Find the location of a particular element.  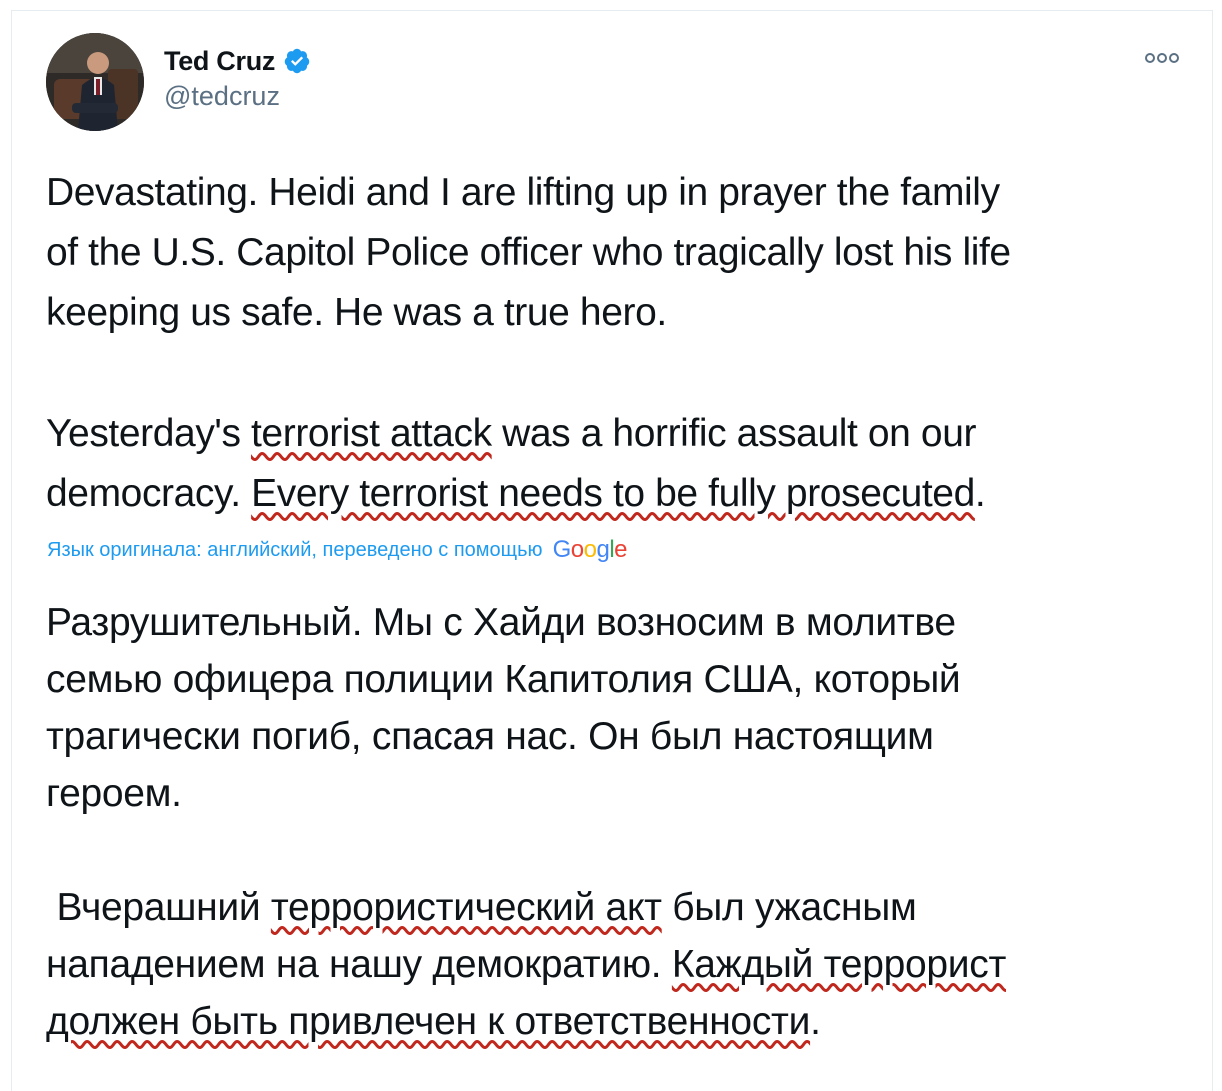

text-segment: democracy. is located at coordinates (149, 493).